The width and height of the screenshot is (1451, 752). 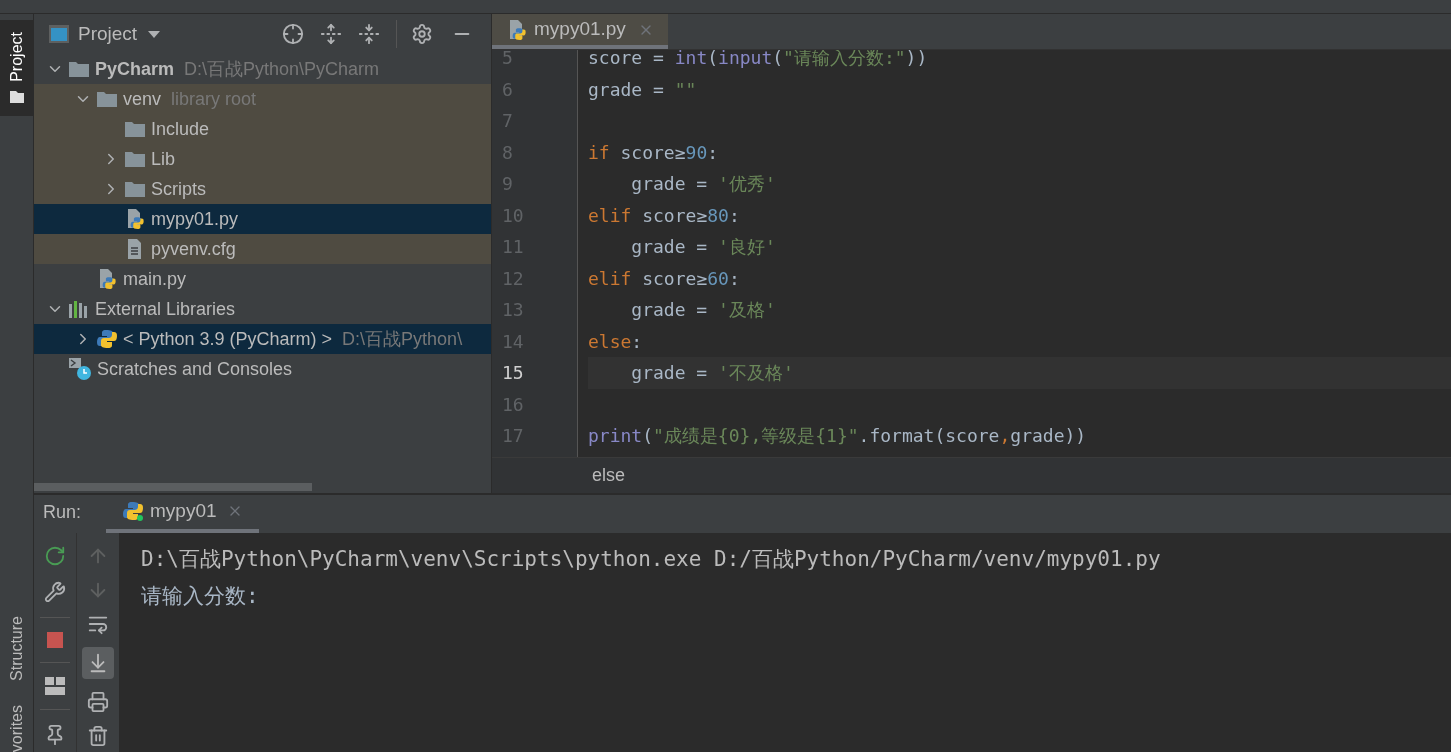 What do you see at coordinates (262, 249) in the screenshot?
I see `tree-item: pyvenv.cfg` at bounding box center [262, 249].